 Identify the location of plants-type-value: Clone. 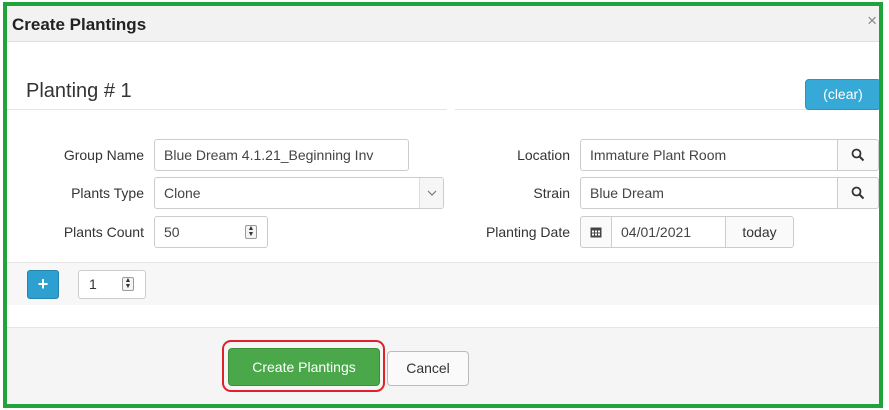
(182, 193).